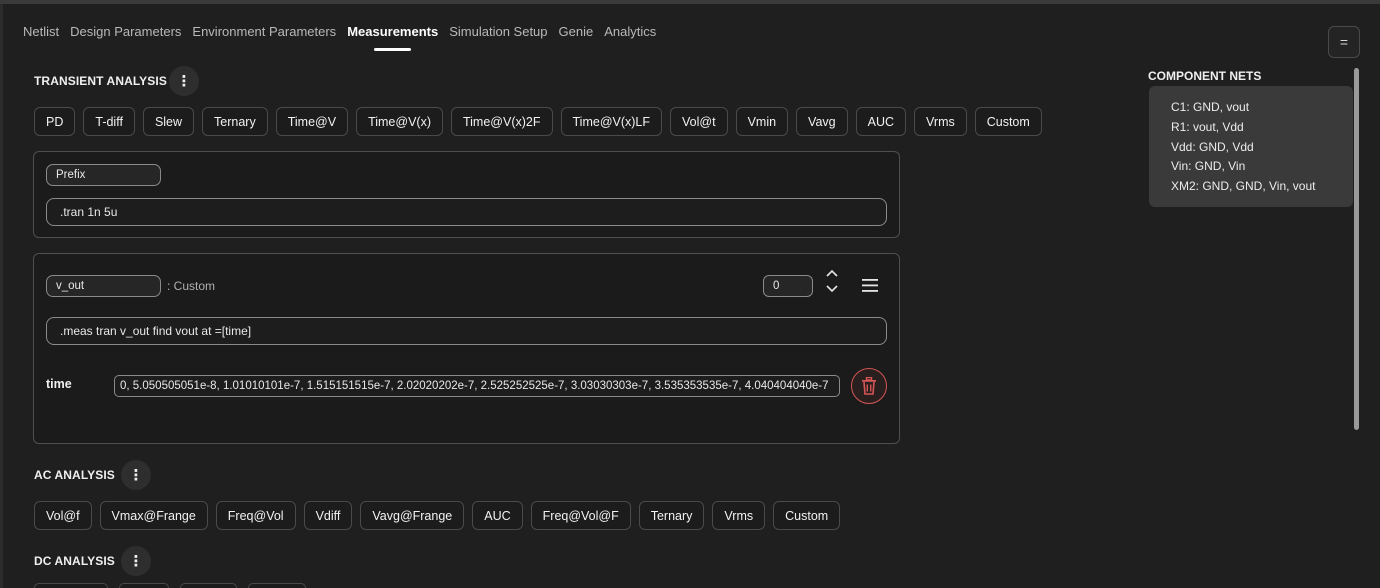 This screenshot has height=588, width=1380. Describe the element at coordinates (498, 37) in the screenshot. I see `tab-simulation-setup: Simulation Setup` at that location.